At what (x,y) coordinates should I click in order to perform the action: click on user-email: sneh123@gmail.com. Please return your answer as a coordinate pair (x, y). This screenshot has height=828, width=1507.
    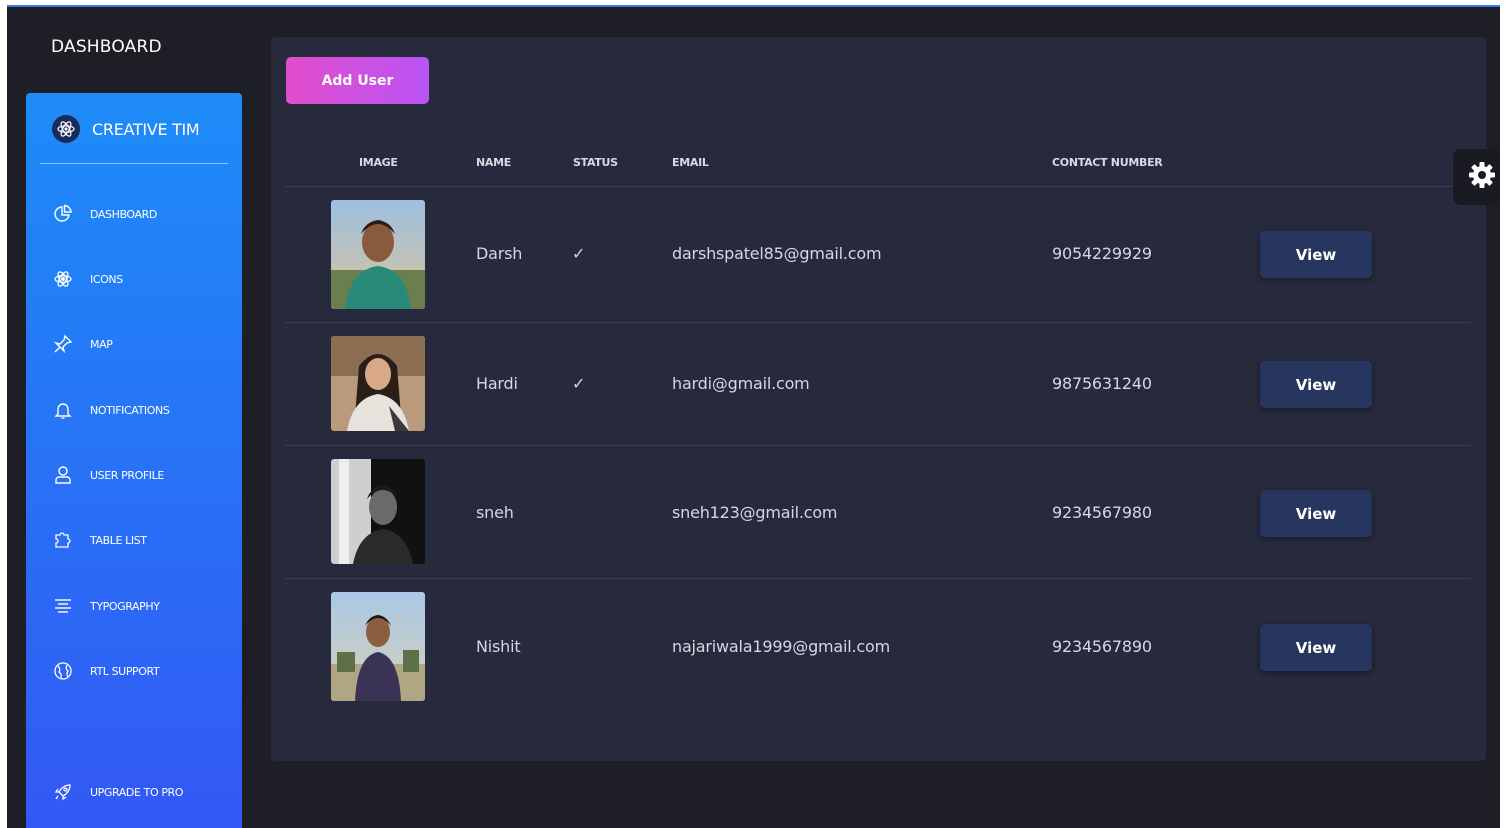
    Looking at the image, I should click on (755, 512).